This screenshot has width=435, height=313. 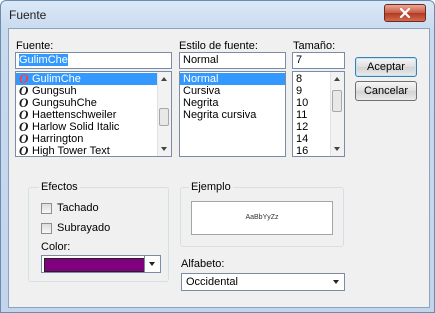 I want to click on font-size-list-item-text: 10, so click(x=302, y=103).